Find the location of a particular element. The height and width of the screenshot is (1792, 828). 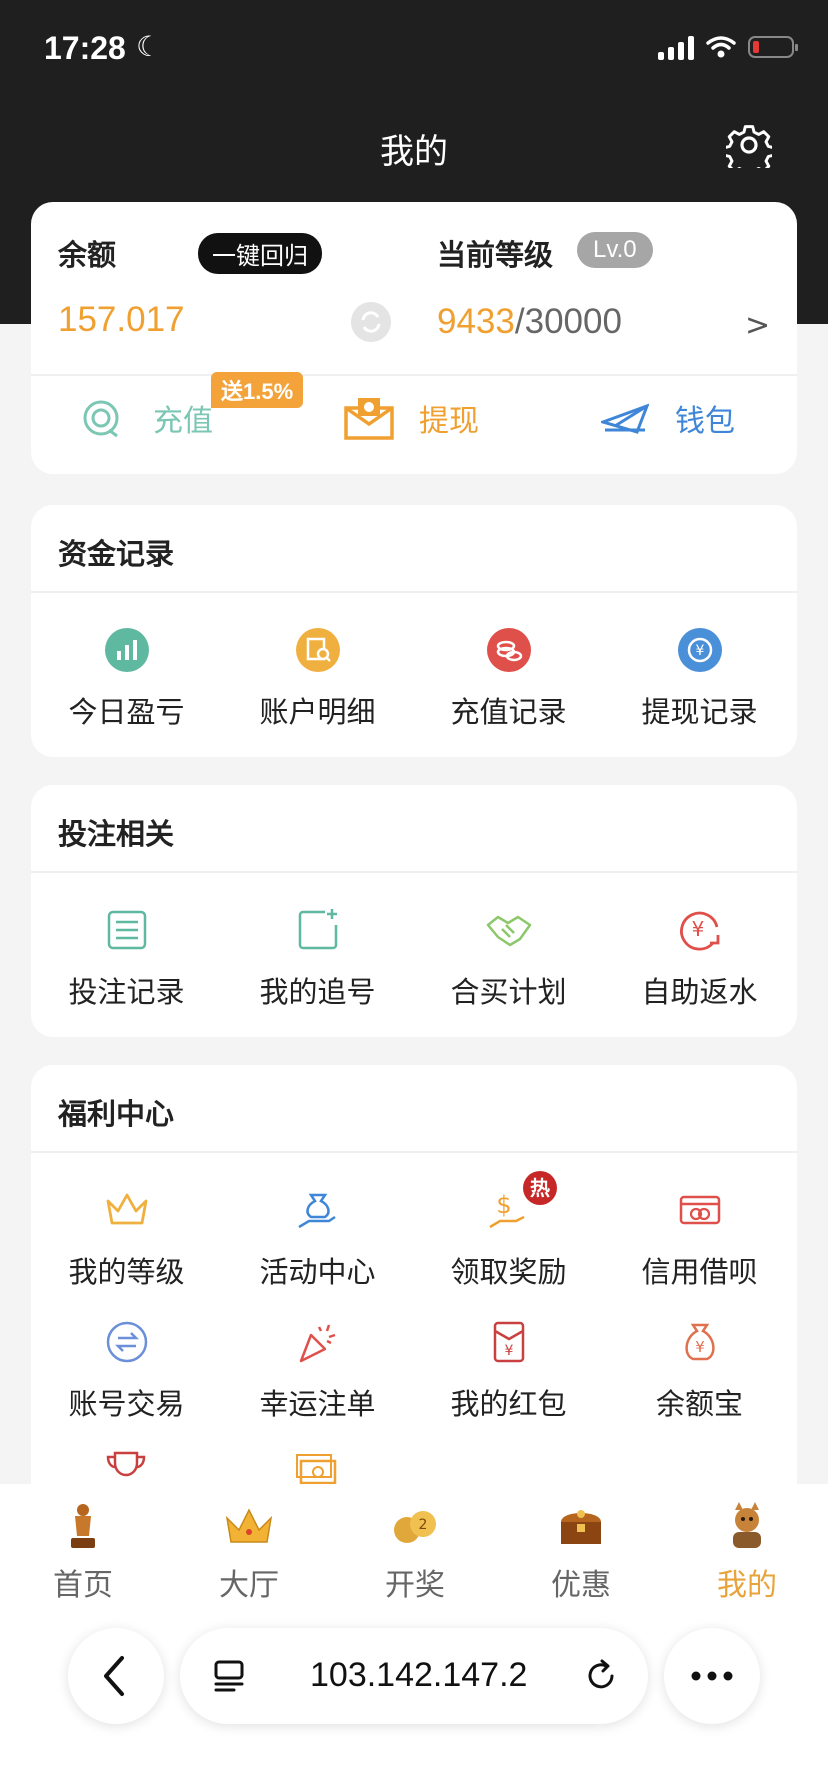

activity-center-label: 活动中心 is located at coordinates (317, 1272).